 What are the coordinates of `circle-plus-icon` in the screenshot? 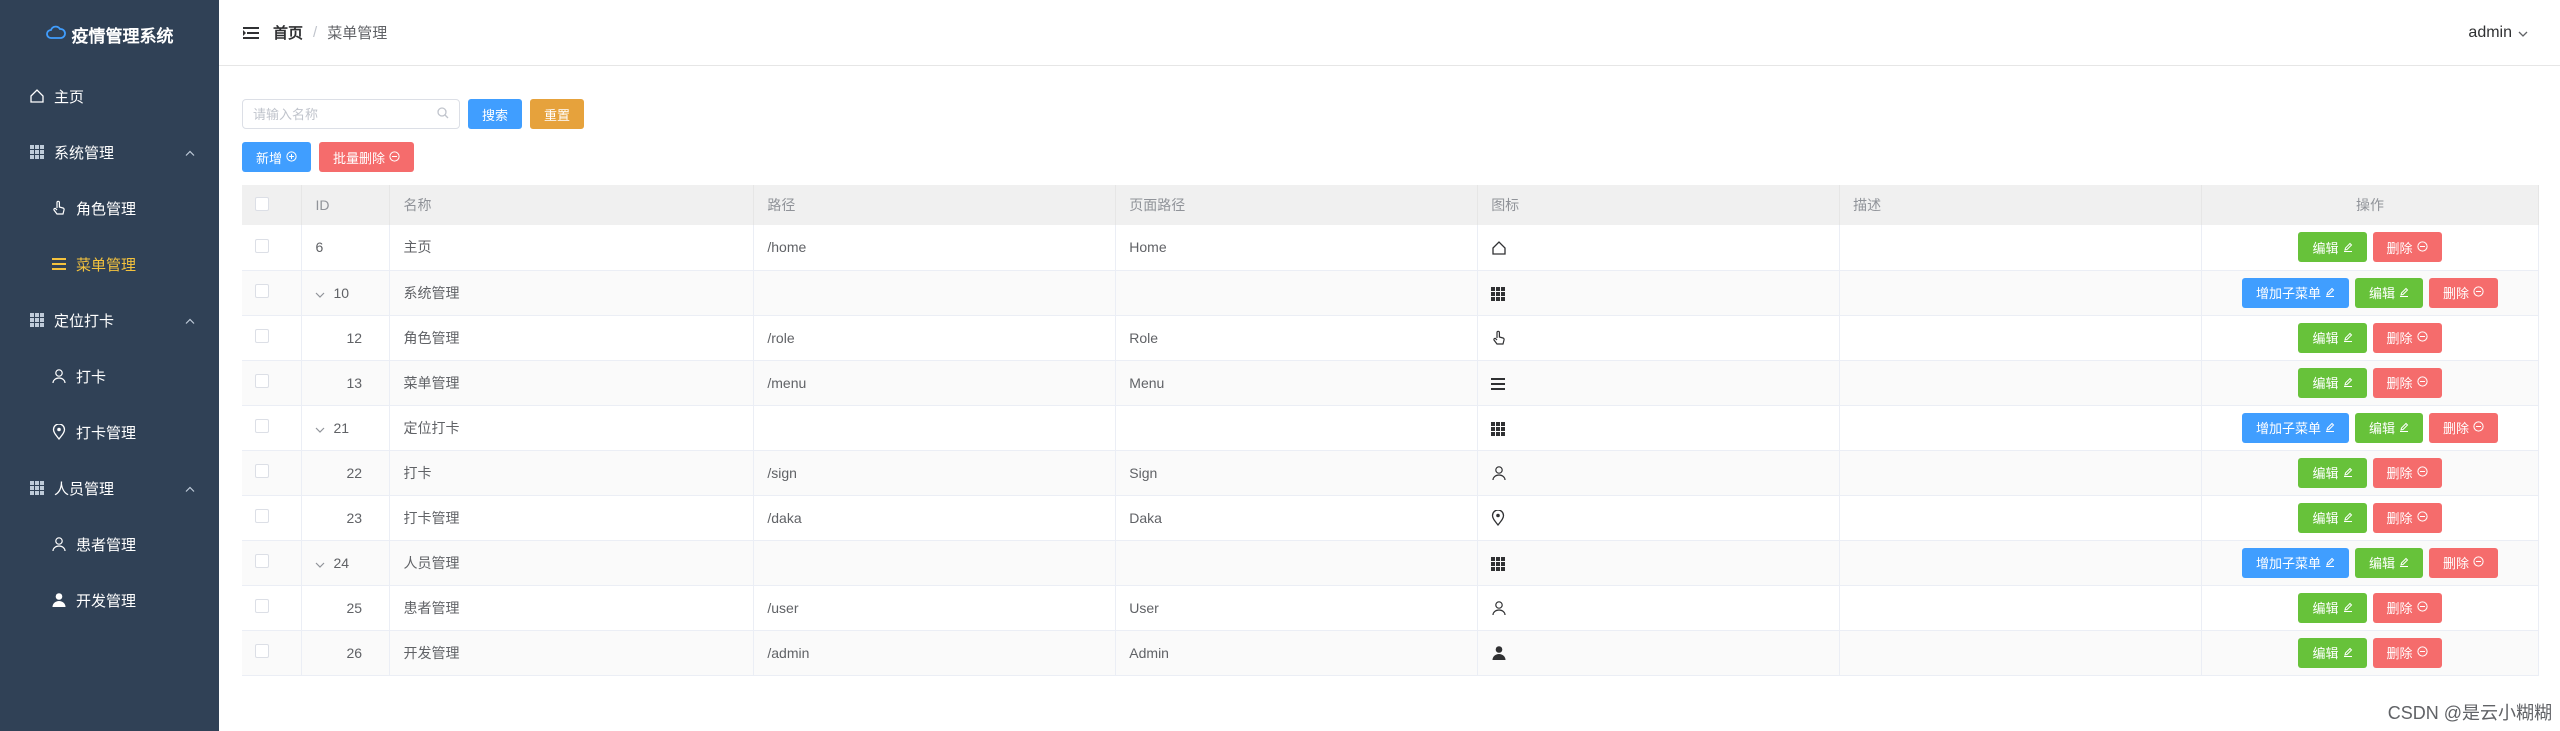 It's located at (291, 157).